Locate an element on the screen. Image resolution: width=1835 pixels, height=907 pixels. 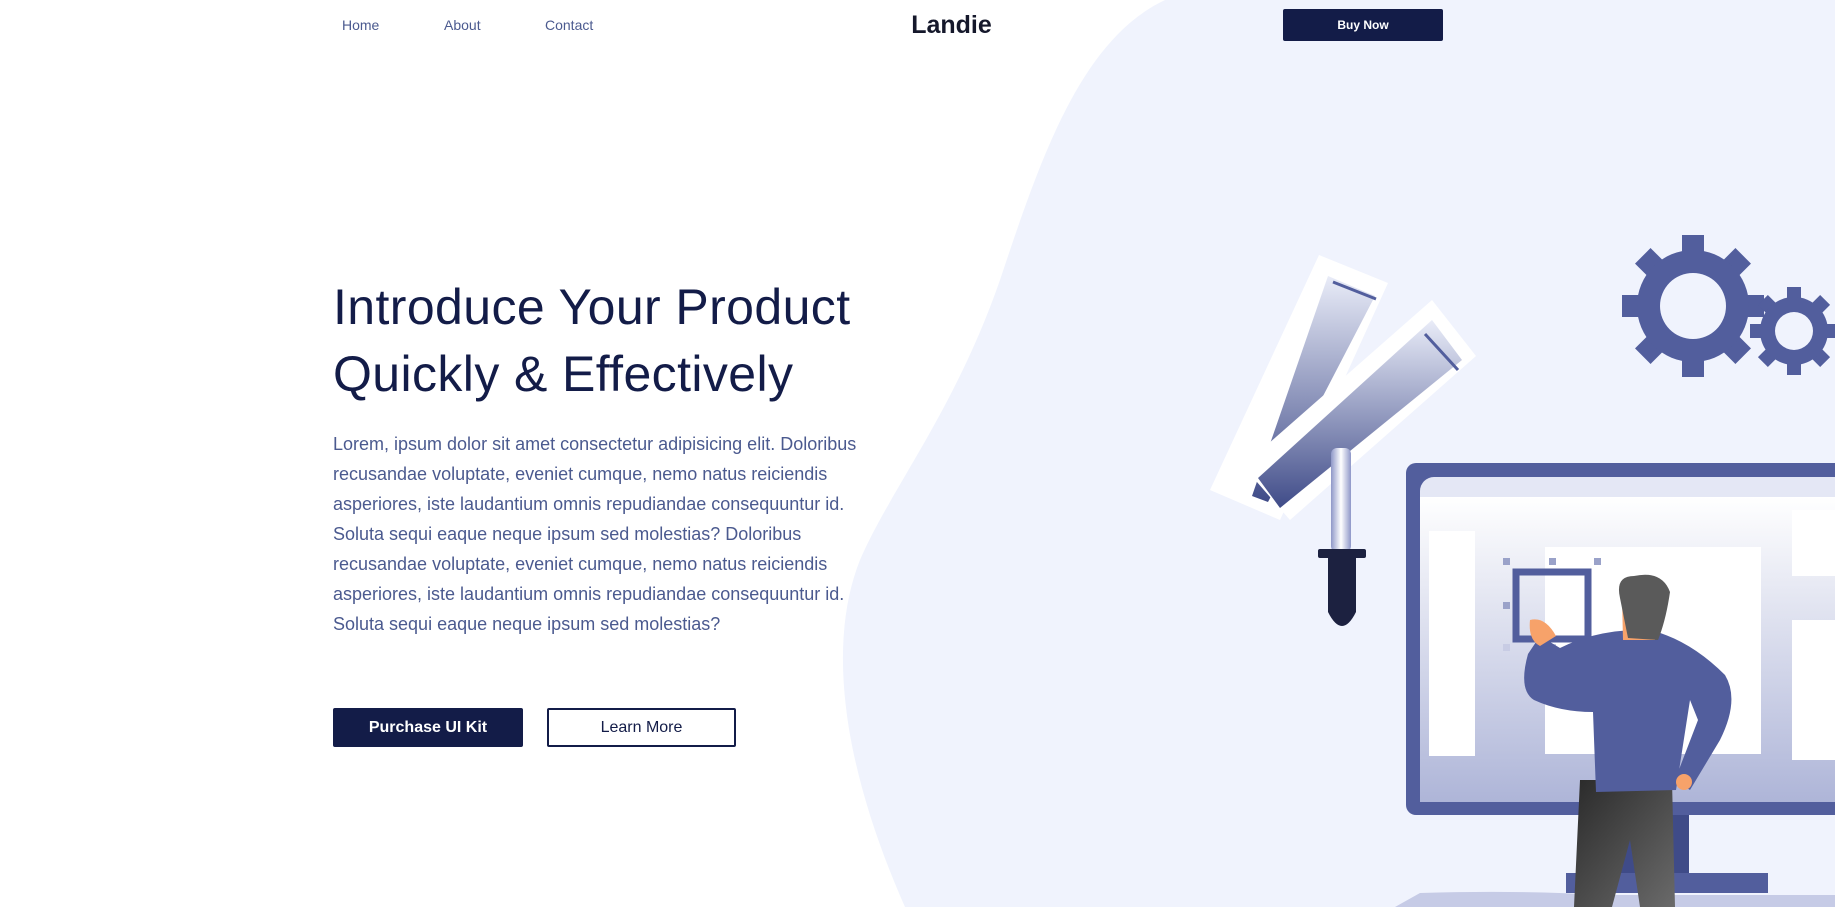
small-gear-icon is located at coordinates (1792, 331).